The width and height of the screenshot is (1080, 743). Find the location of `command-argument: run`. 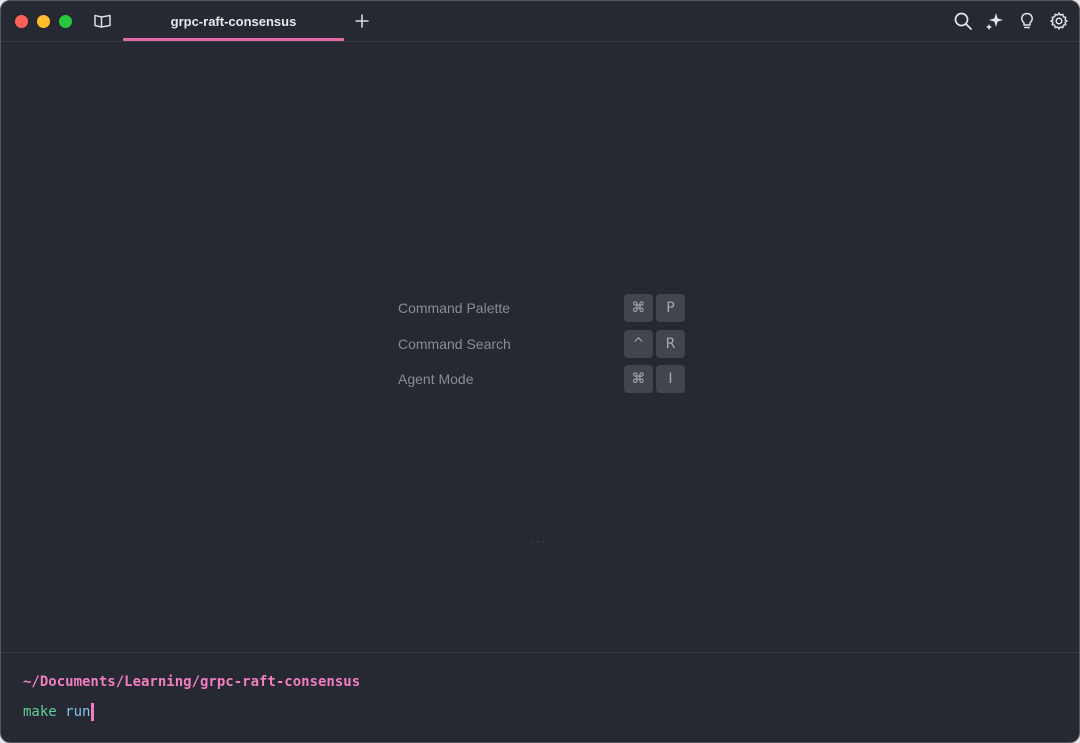

command-argument: run is located at coordinates (78, 712).